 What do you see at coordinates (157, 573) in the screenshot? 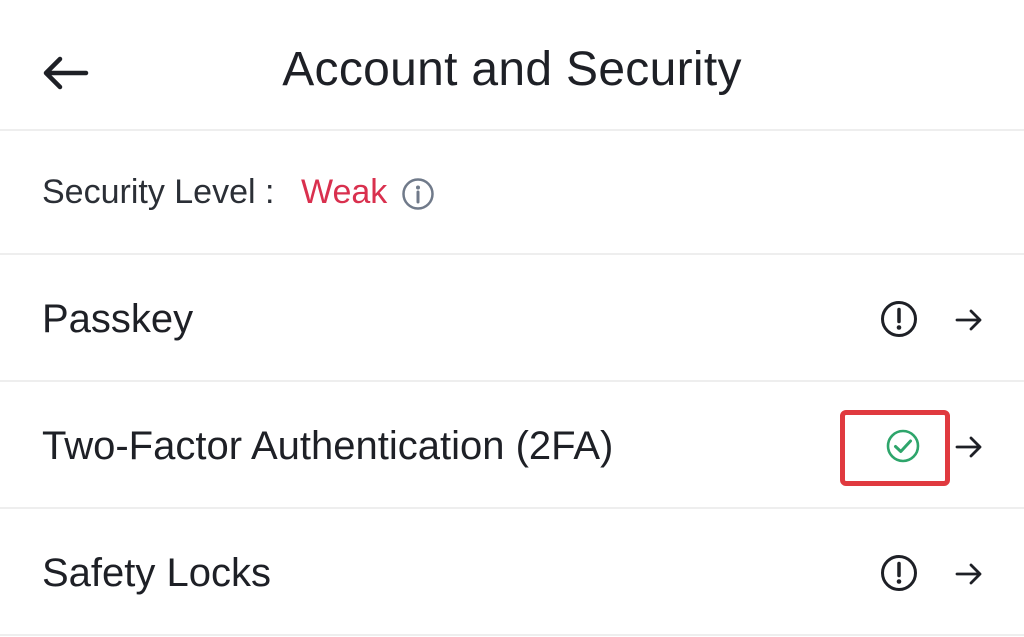
I see `menu-item-label: Safety Locks` at bounding box center [157, 573].